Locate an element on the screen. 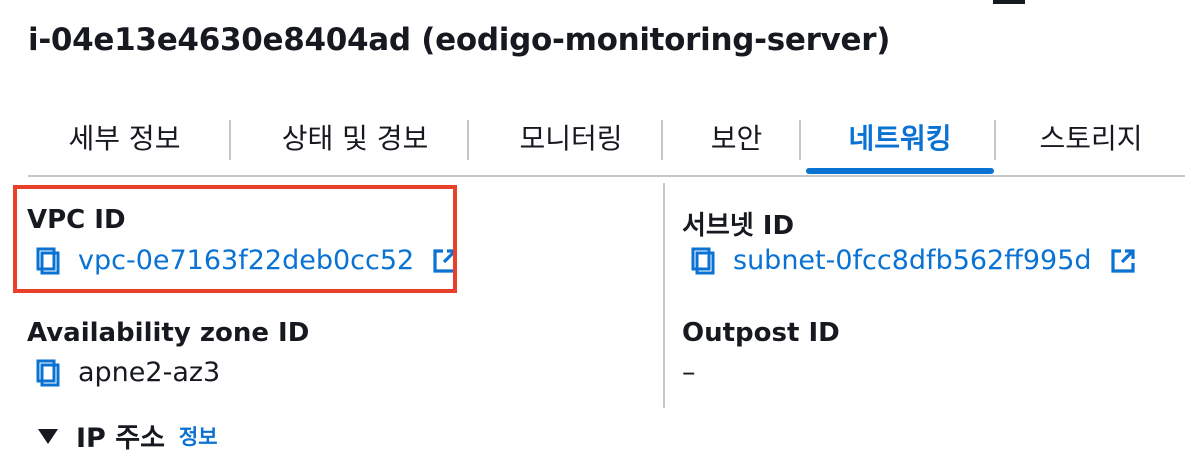 The height and width of the screenshot is (455, 1185). vpc-id-value-row: vpc-0e7163f22deb0cc52 is located at coordinates (246, 260).